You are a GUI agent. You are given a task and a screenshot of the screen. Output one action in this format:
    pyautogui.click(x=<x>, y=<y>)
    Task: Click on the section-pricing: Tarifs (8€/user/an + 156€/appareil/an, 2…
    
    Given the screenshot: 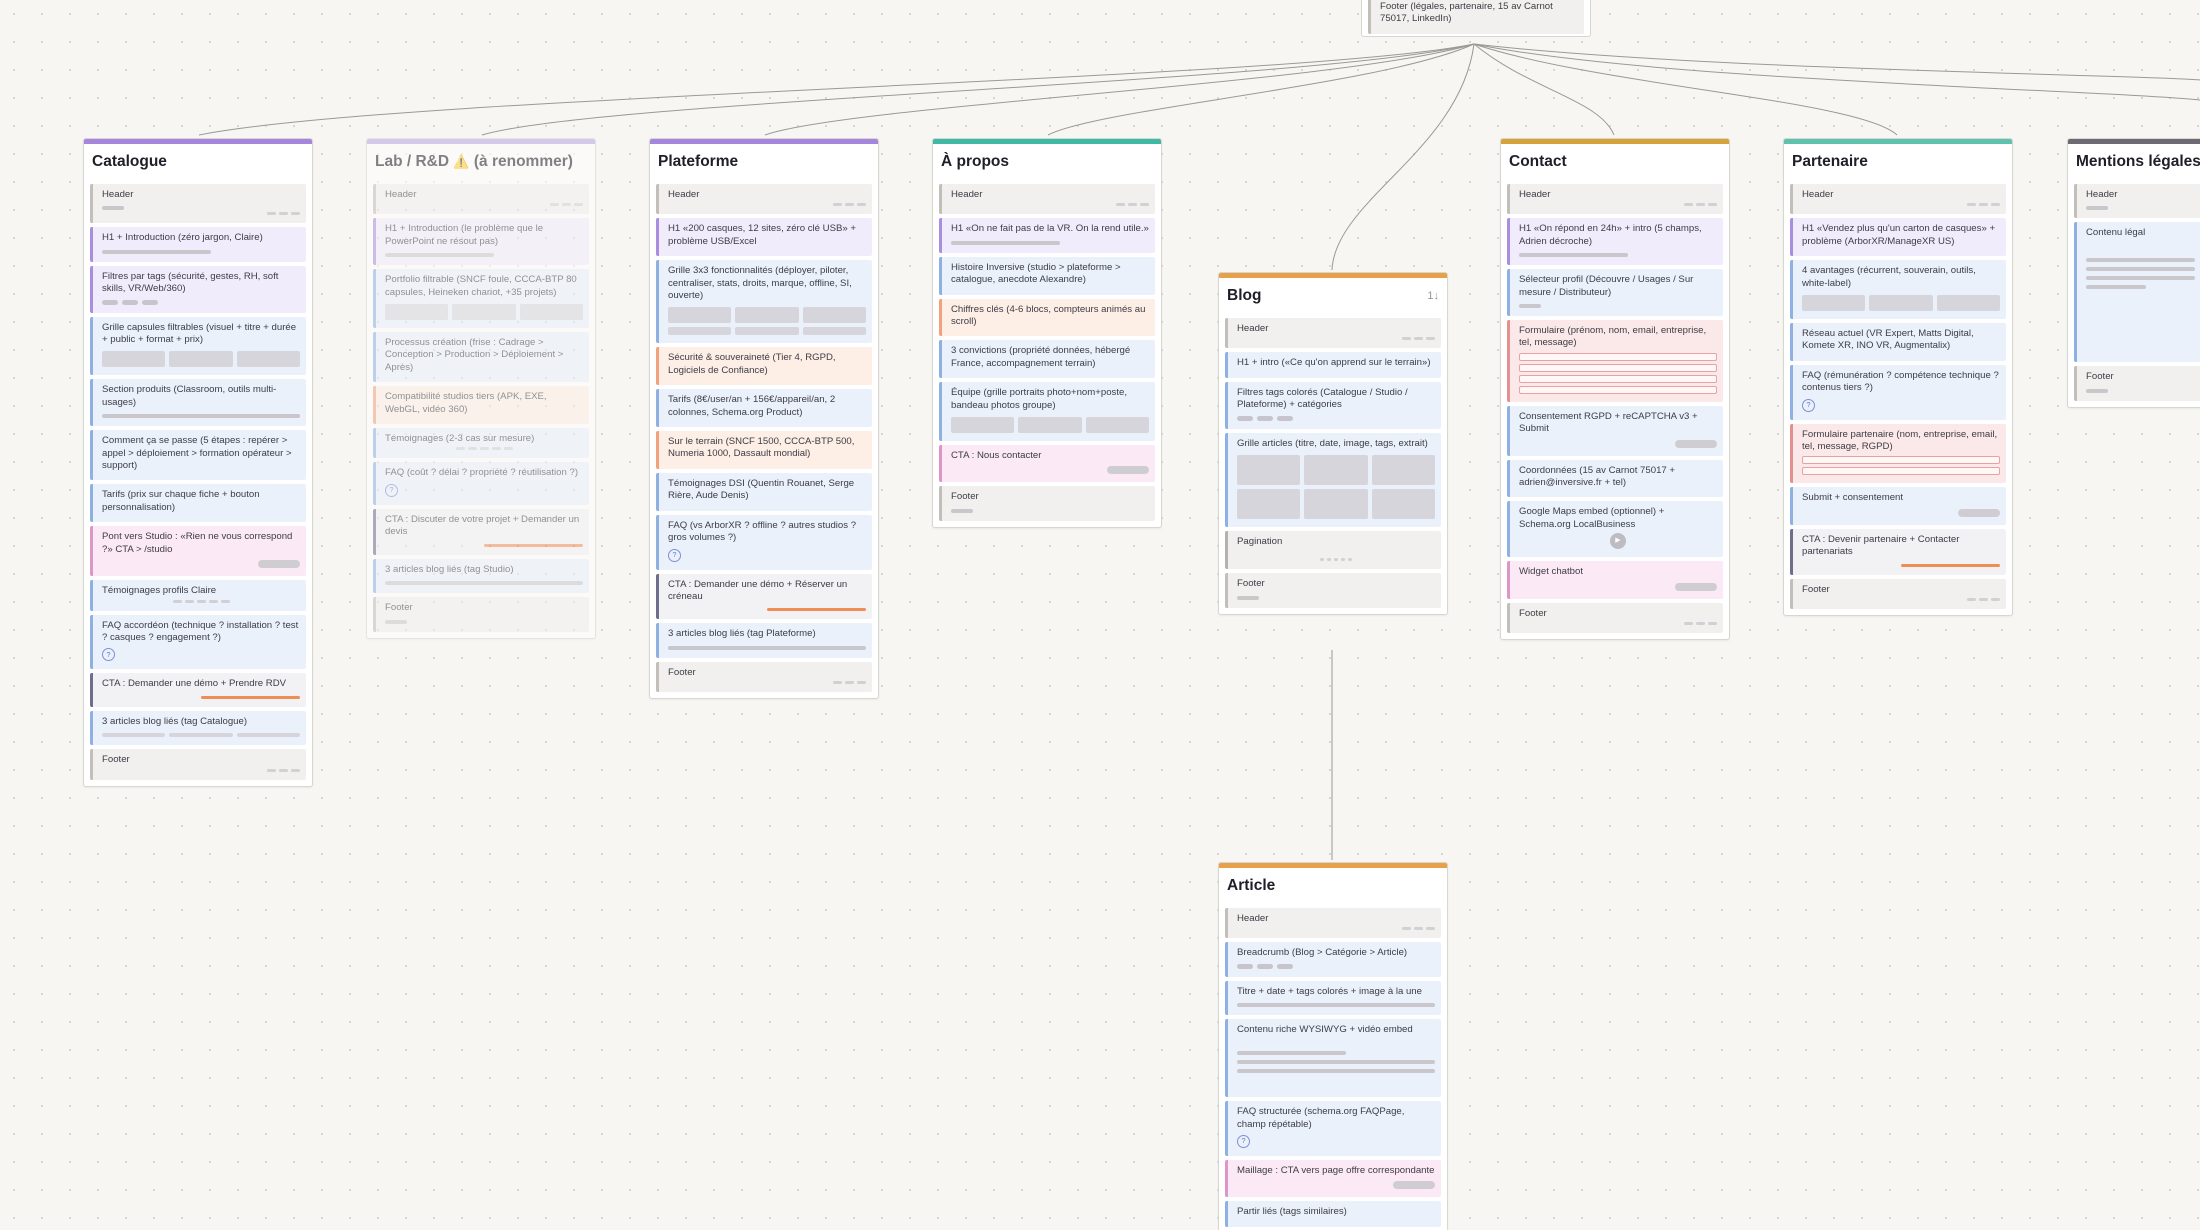 What is the action you would take?
    pyautogui.click(x=764, y=408)
    